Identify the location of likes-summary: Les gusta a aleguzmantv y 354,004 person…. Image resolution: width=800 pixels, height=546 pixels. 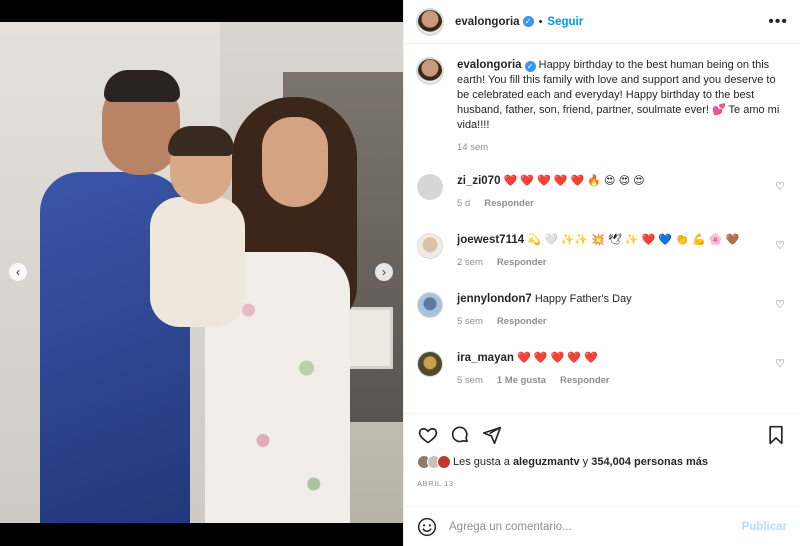
(602, 462).